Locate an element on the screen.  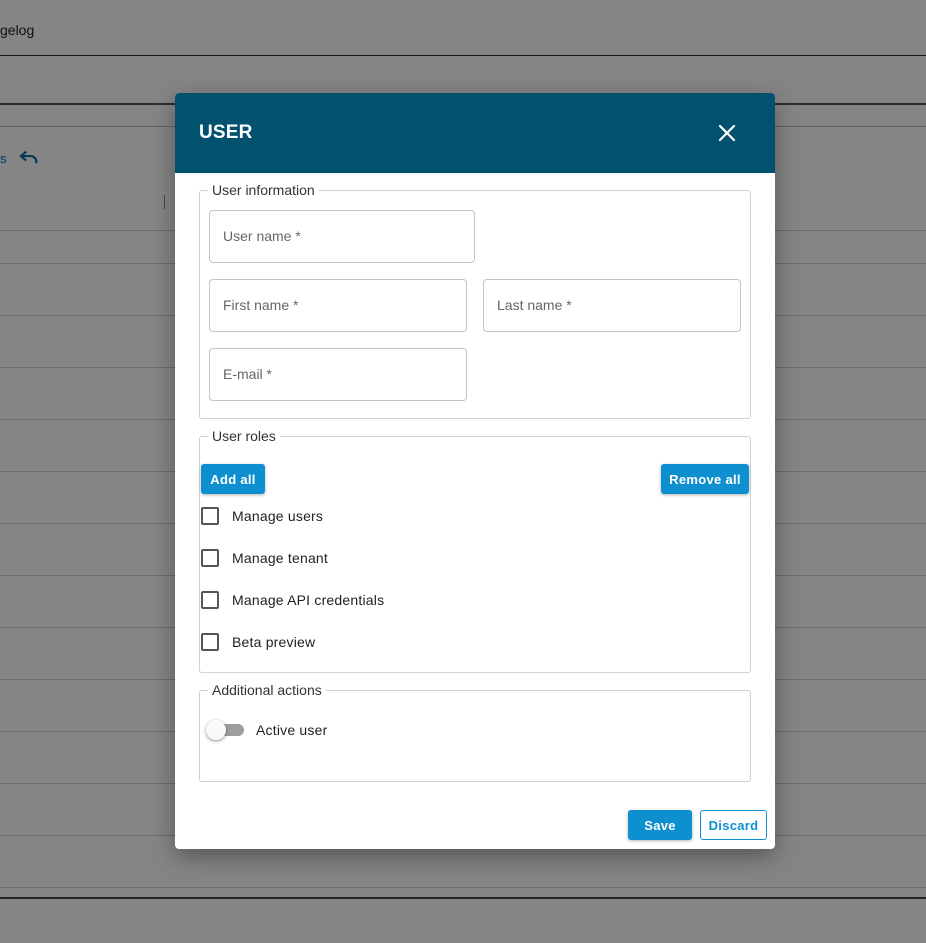
save-button: Save is located at coordinates (660, 825).